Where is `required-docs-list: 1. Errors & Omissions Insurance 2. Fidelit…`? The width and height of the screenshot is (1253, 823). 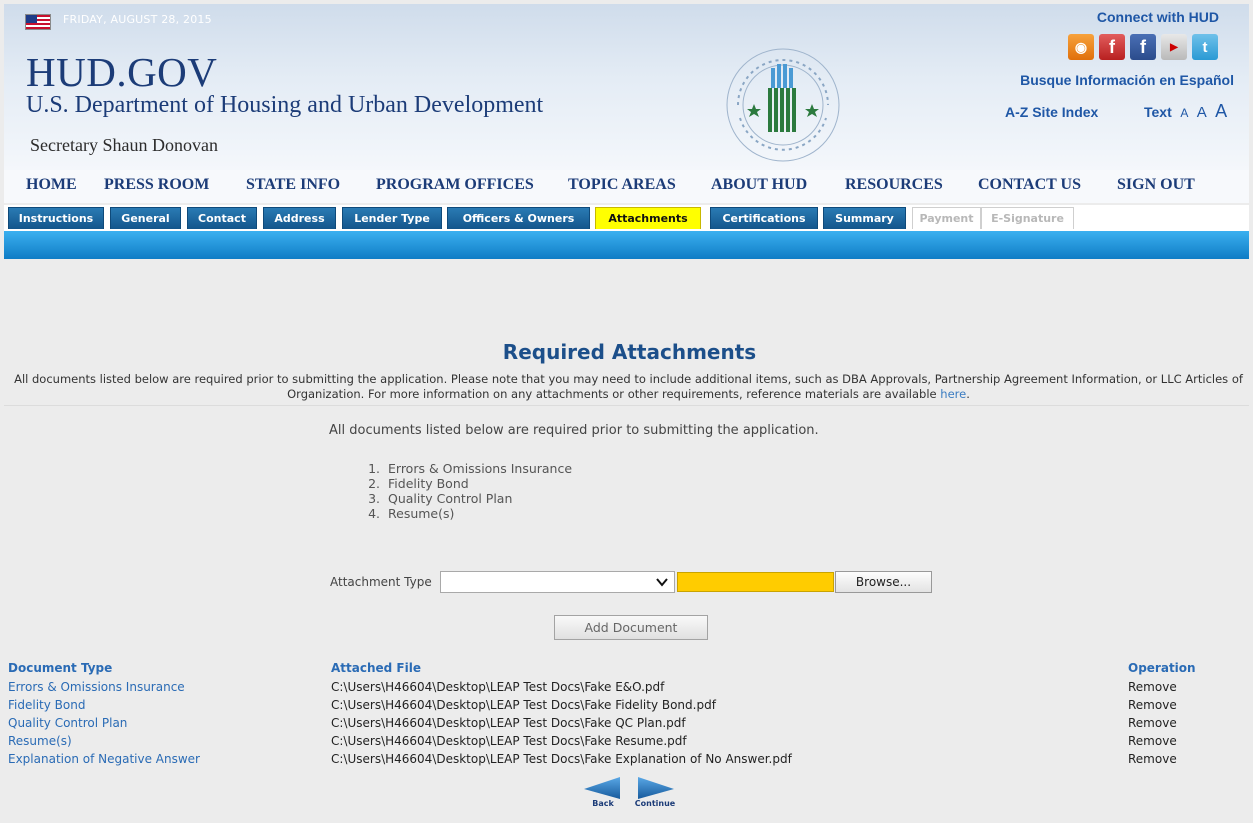 required-docs-list: 1. Errors & Omissions Insurance 2. Fidelit… is located at coordinates (466, 491).